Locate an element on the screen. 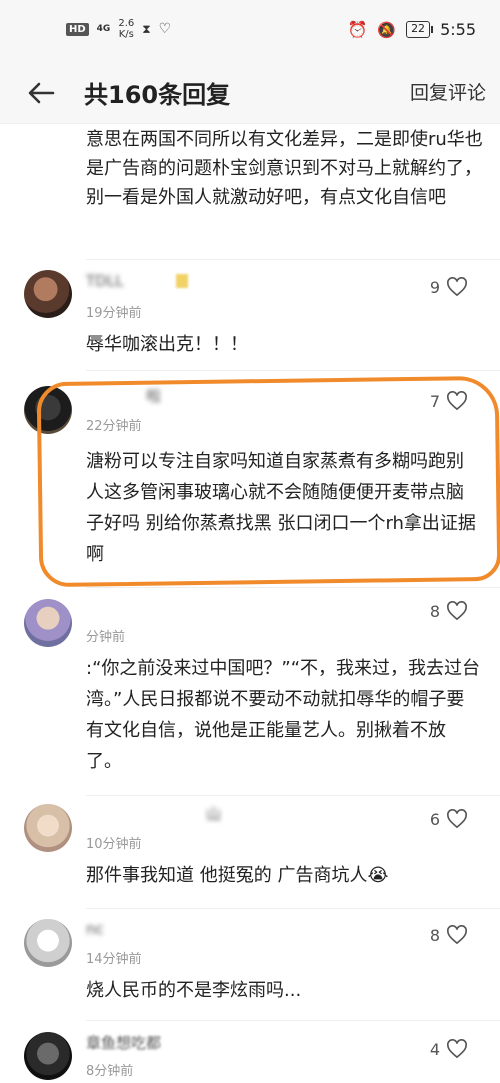 The image size is (500, 1083). heart-rate-icon: ♡ is located at coordinates (165, 29).